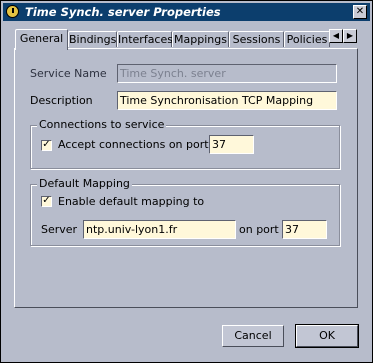 This screenshot has height=363, width=373. What do you see at coordinates (59, 229) in the screenshot?
I see `server-label: Server` at bounding box center [59, 229].